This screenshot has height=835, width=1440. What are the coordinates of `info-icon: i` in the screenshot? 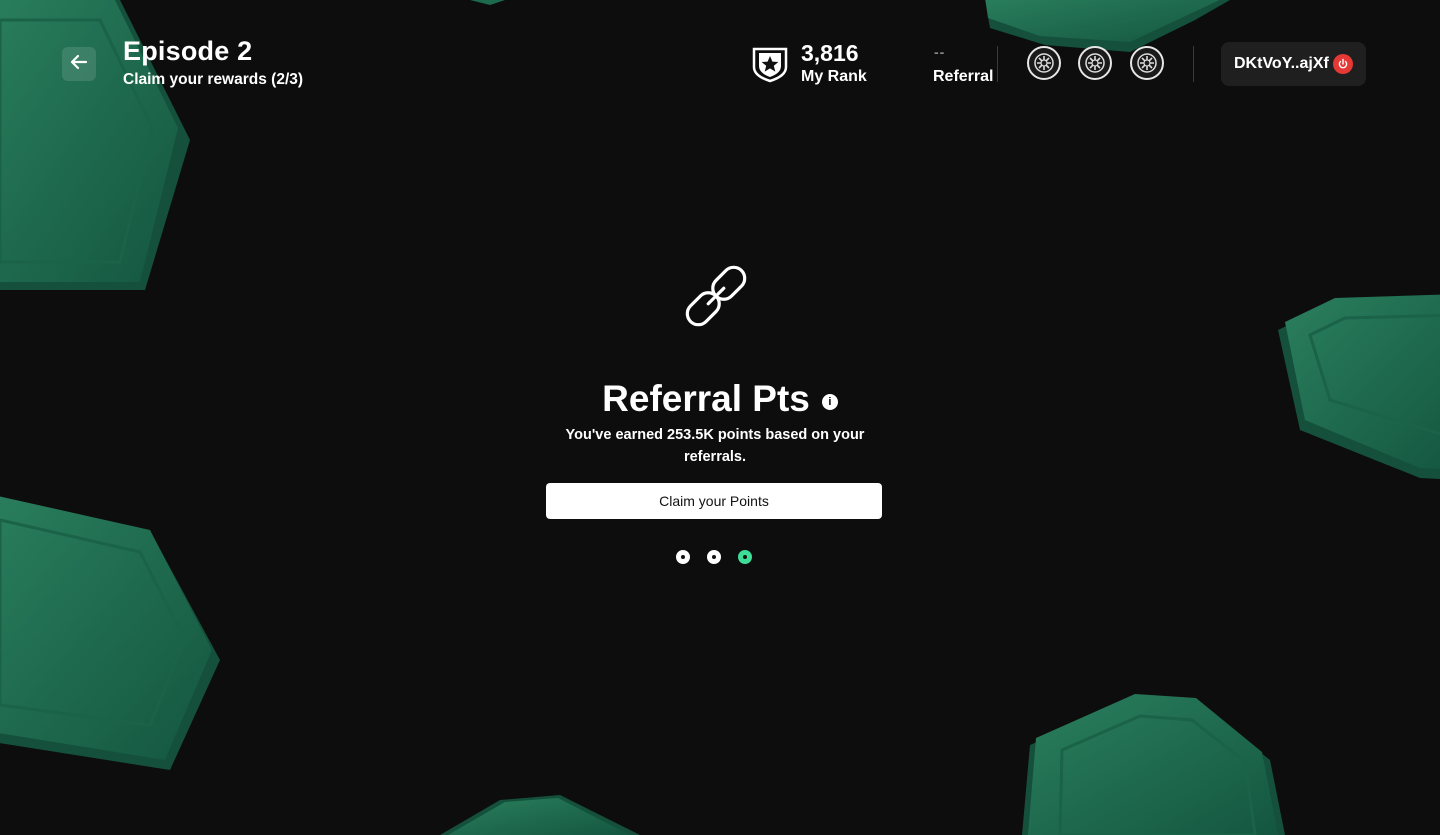 It's located at (829, 402).